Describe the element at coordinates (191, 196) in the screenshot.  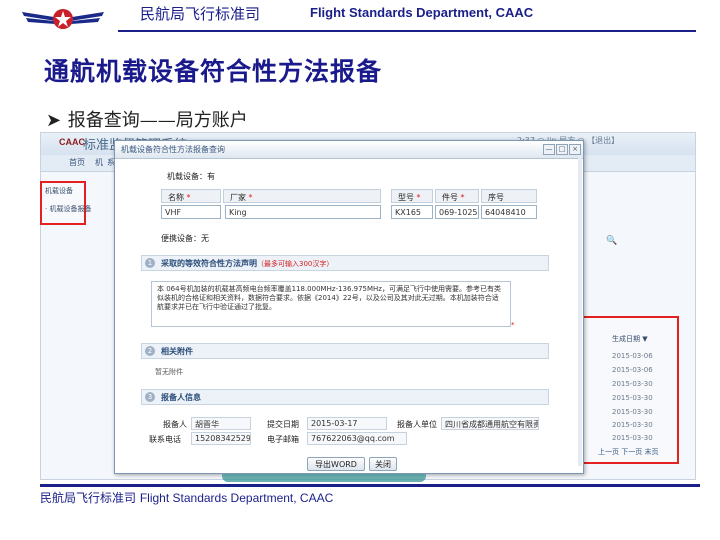
I see `col-header-name: 名称 *` at that location.